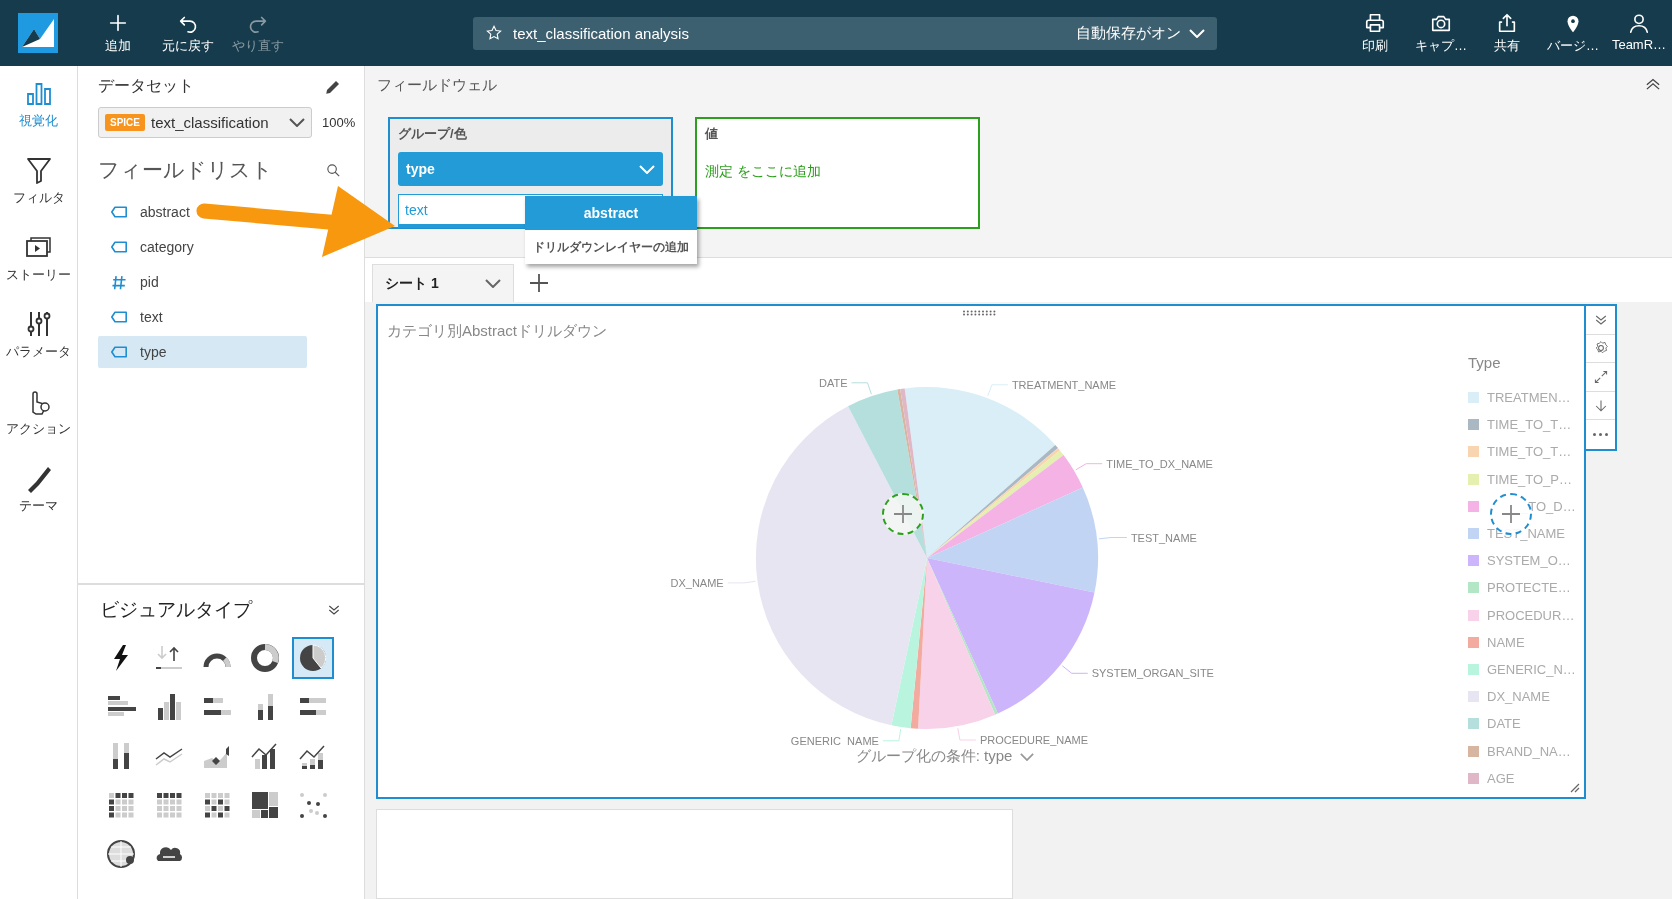 Image resolution: width=1672 pixels, height=899 pixels. What do you see at coordinates (437, 85) in the screenshot?
I see `field-wells-title: フィールドウェル` at bounding box center [437, 85].